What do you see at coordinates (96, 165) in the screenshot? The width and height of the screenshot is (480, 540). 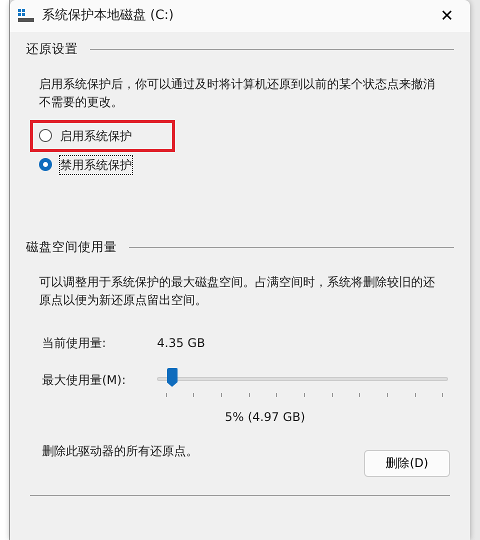 I see `radio-label: 禁用系统保护` at bounding box center [96, 165].